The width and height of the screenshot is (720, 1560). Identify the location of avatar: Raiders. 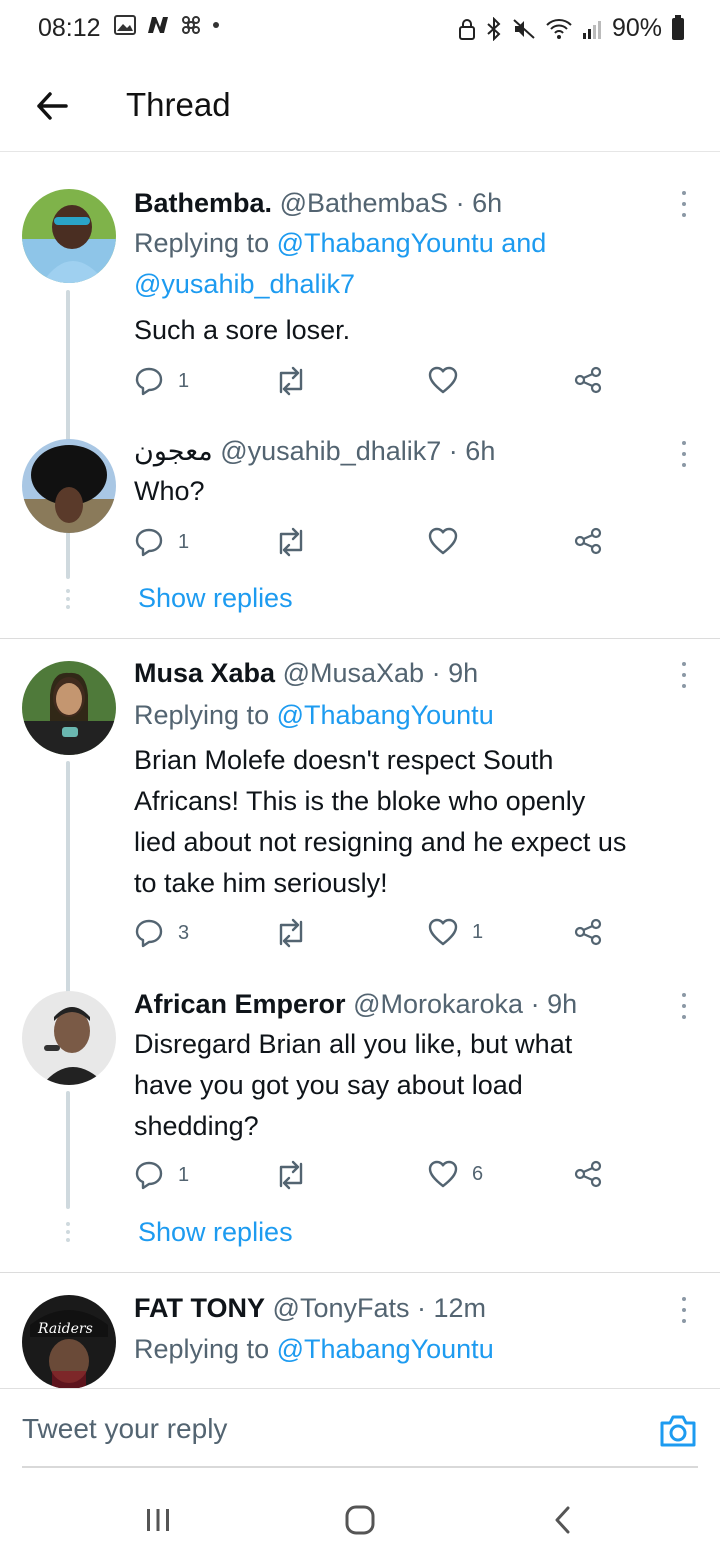
(69, 1341).